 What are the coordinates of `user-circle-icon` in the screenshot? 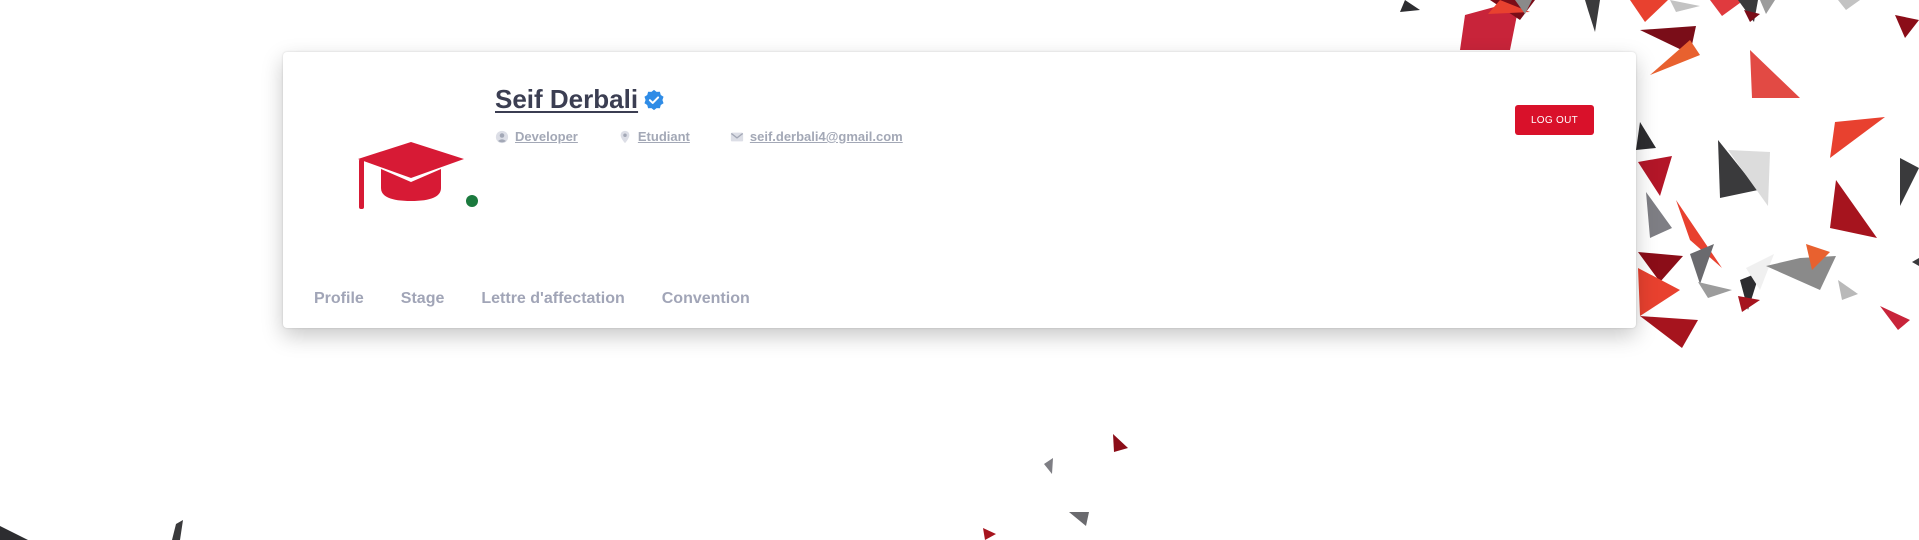 It's located at (502, 136).